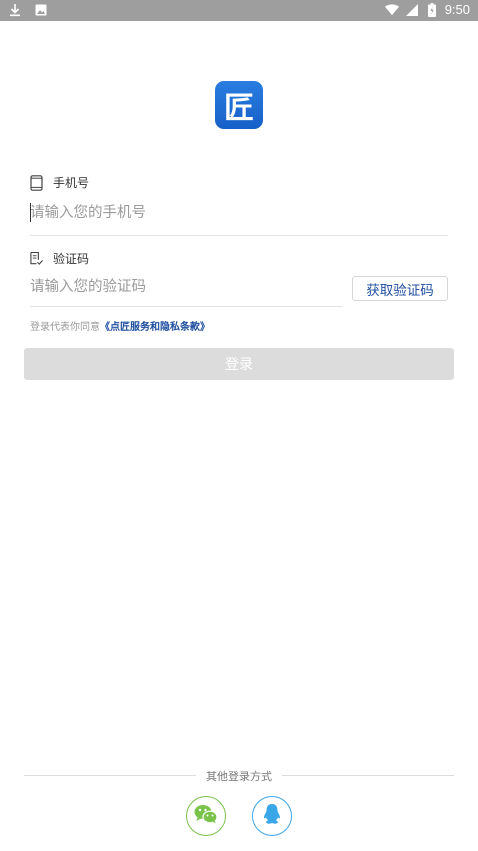 The width and height of the screenshot is (478, 851). Describe the element at coordinates (400, 288) in the screenshot. I see `get-code-button: 获取验证码` at that location.